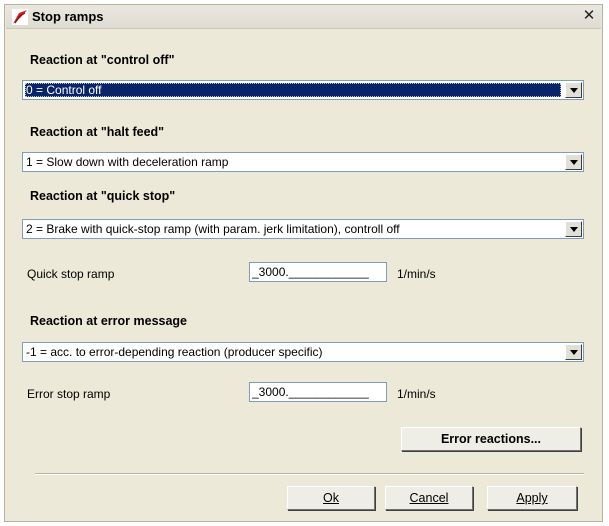  I want to click on error-stop-ramp-label: Error stop ramp, so click(69, 394).